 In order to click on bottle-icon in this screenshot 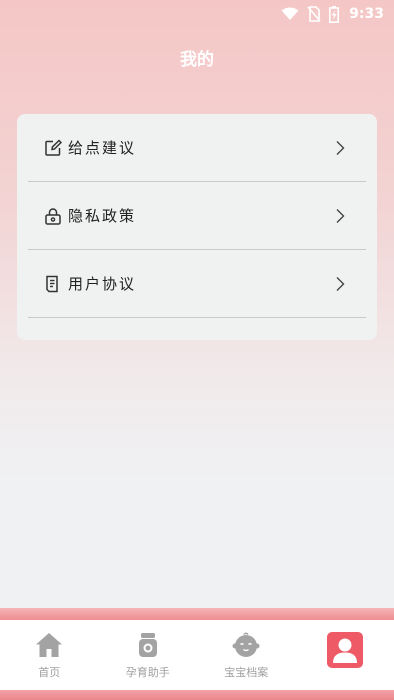, I will do `click(148, 645)`.